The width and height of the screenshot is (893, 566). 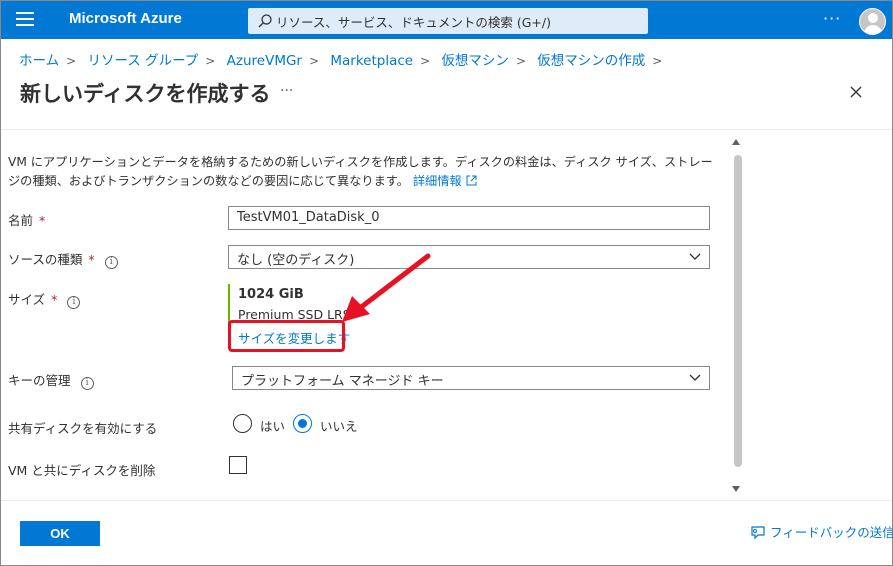 I want to click on shared-yes-label: はい, so click(x=273, y=426).